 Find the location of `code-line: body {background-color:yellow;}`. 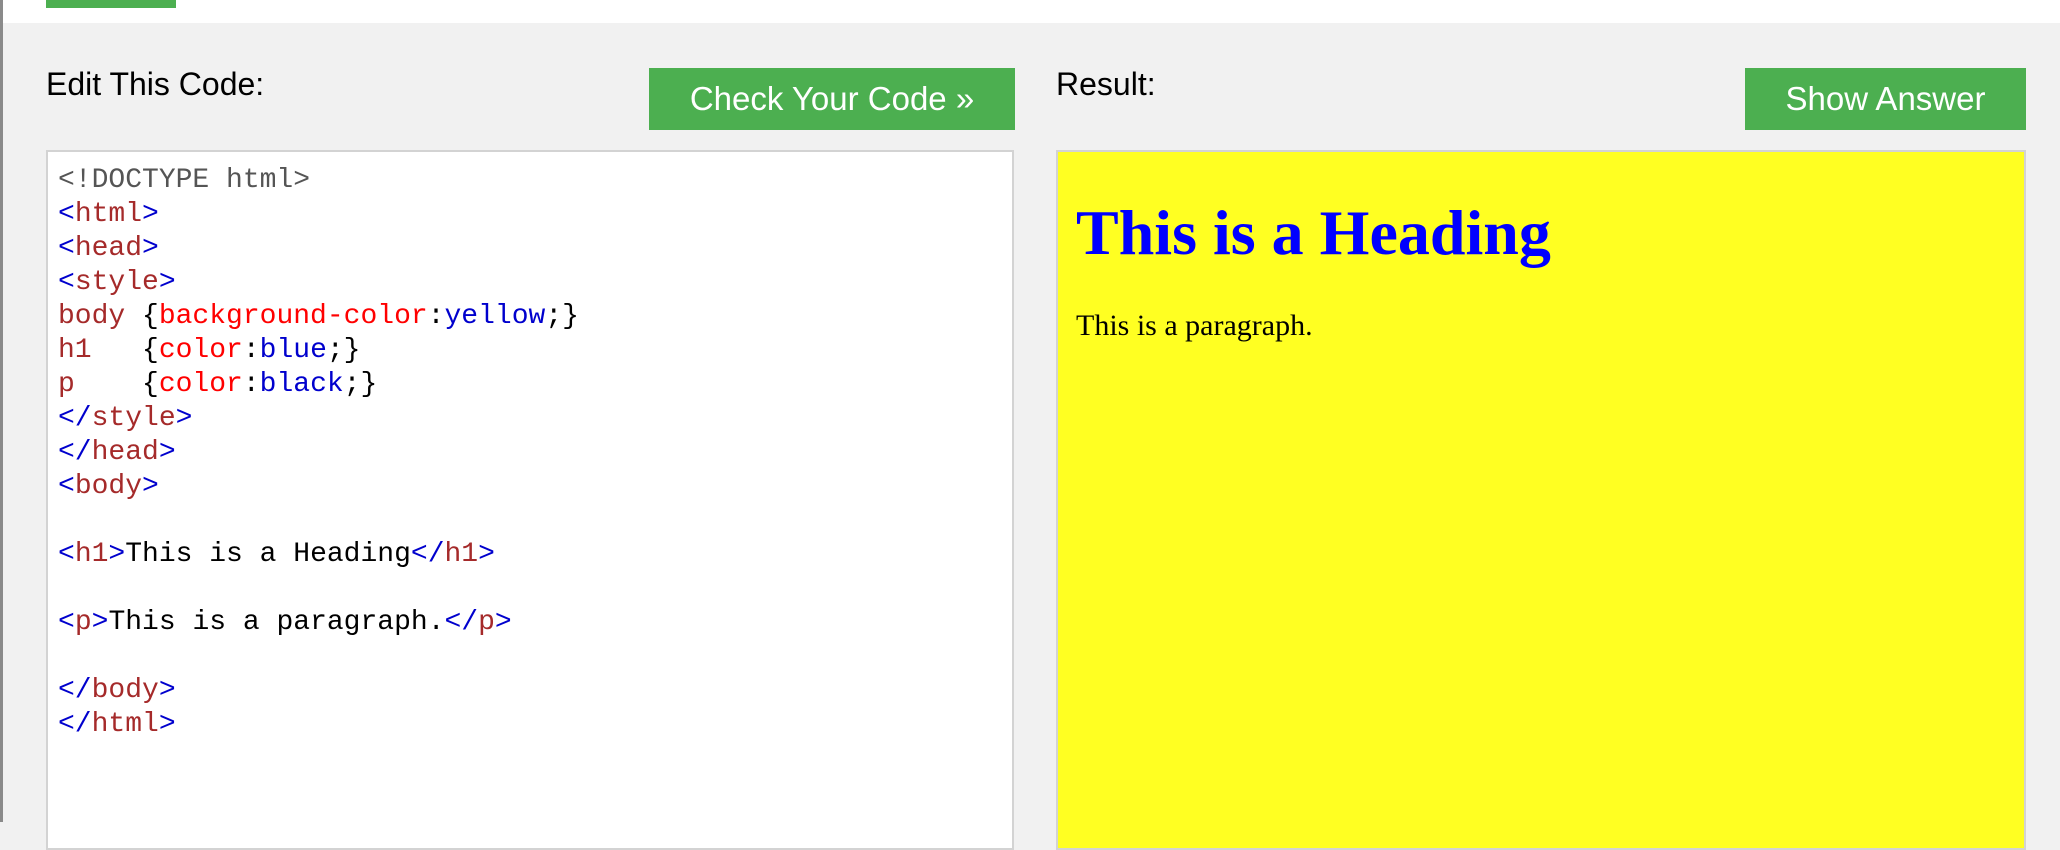

code-line: body {background-color:yellow;} is located at coordinates (535, 317).